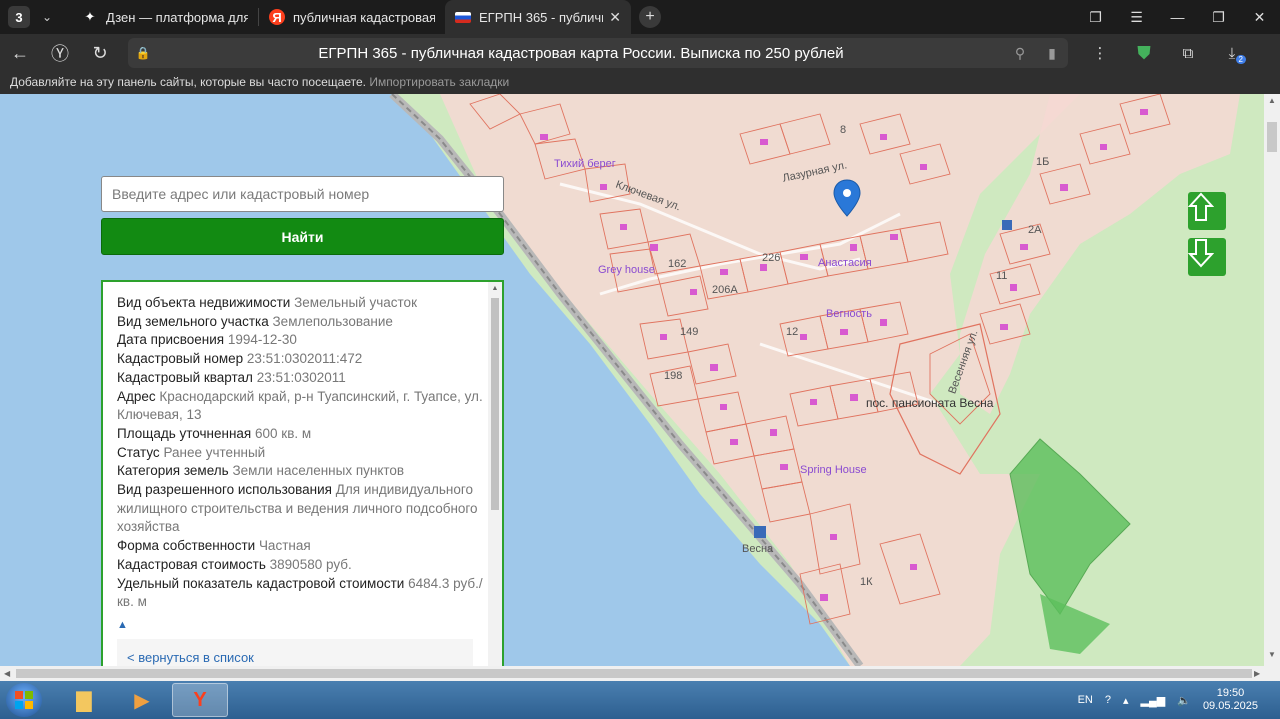 This screenshot has width=1280, height=719. I want to click on folder-icon: ▇, so click(84, 700).